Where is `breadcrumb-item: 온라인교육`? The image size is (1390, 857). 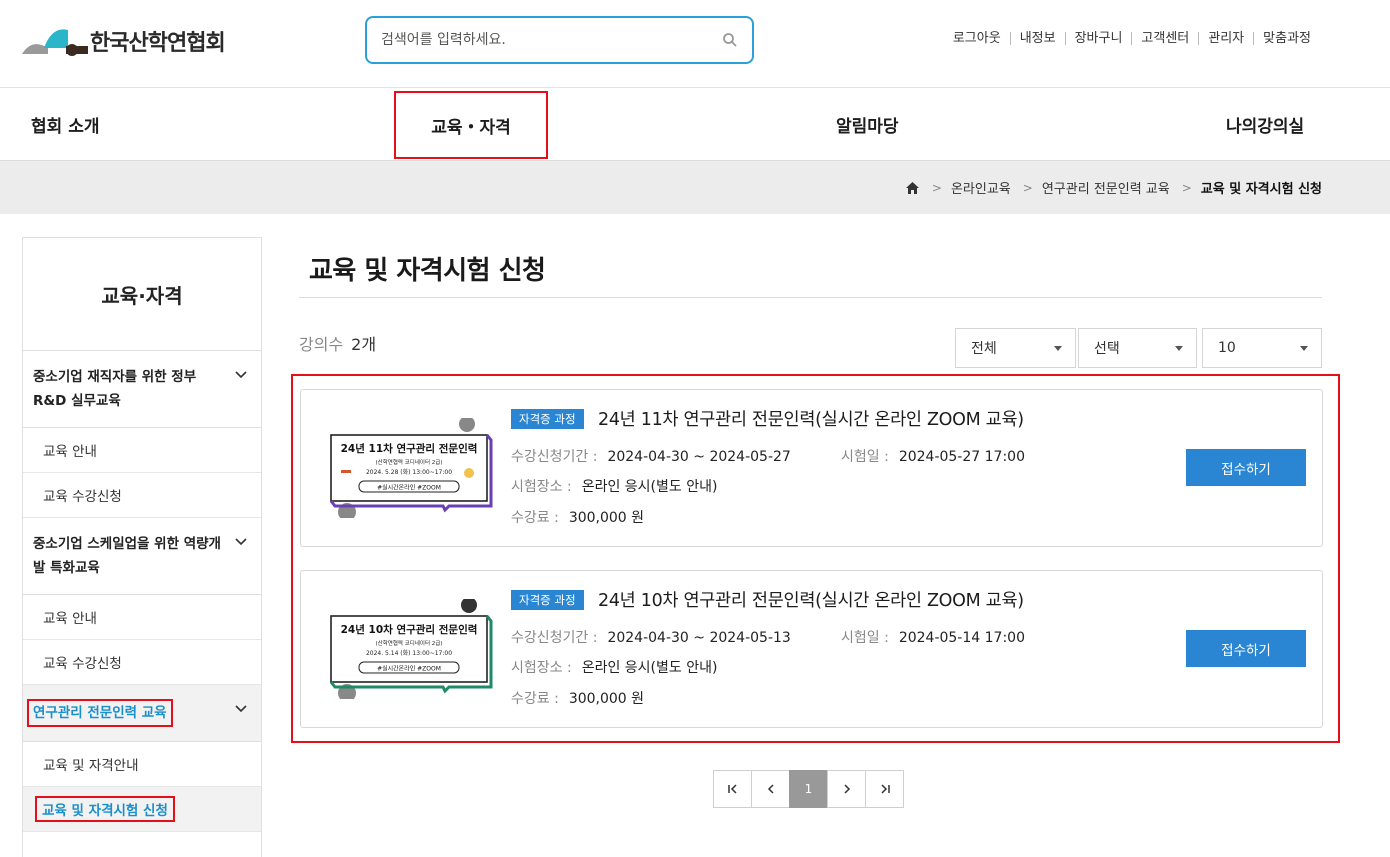
breadcrumb-item: 온라인교육 is located at coordinates (981, 187).